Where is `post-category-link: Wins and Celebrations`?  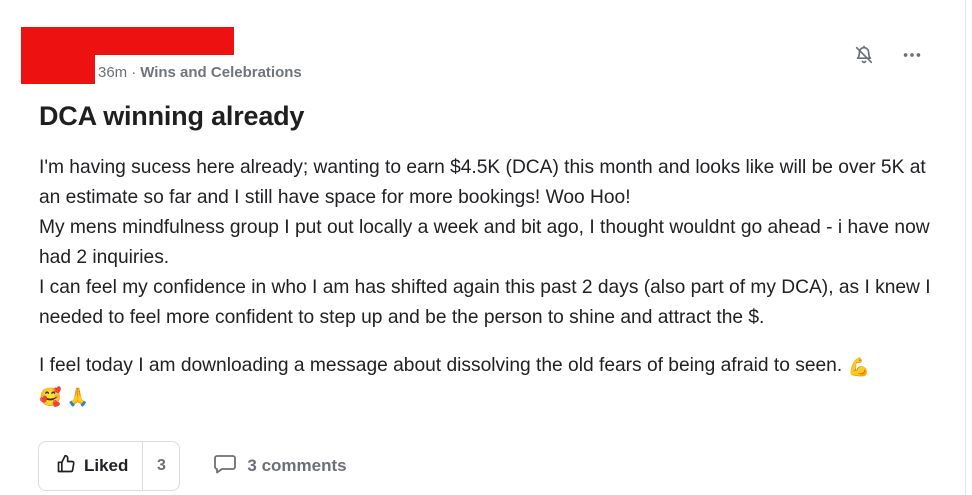
post-category-link: Wins and Celebrations is located at coordinates (221, 72).